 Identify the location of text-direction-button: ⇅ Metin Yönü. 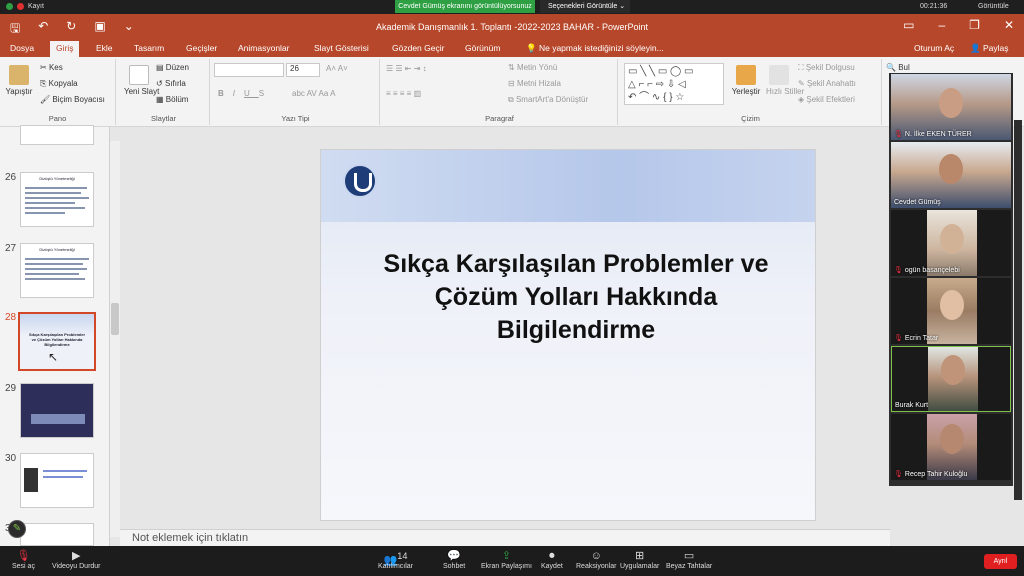
(532, 67).